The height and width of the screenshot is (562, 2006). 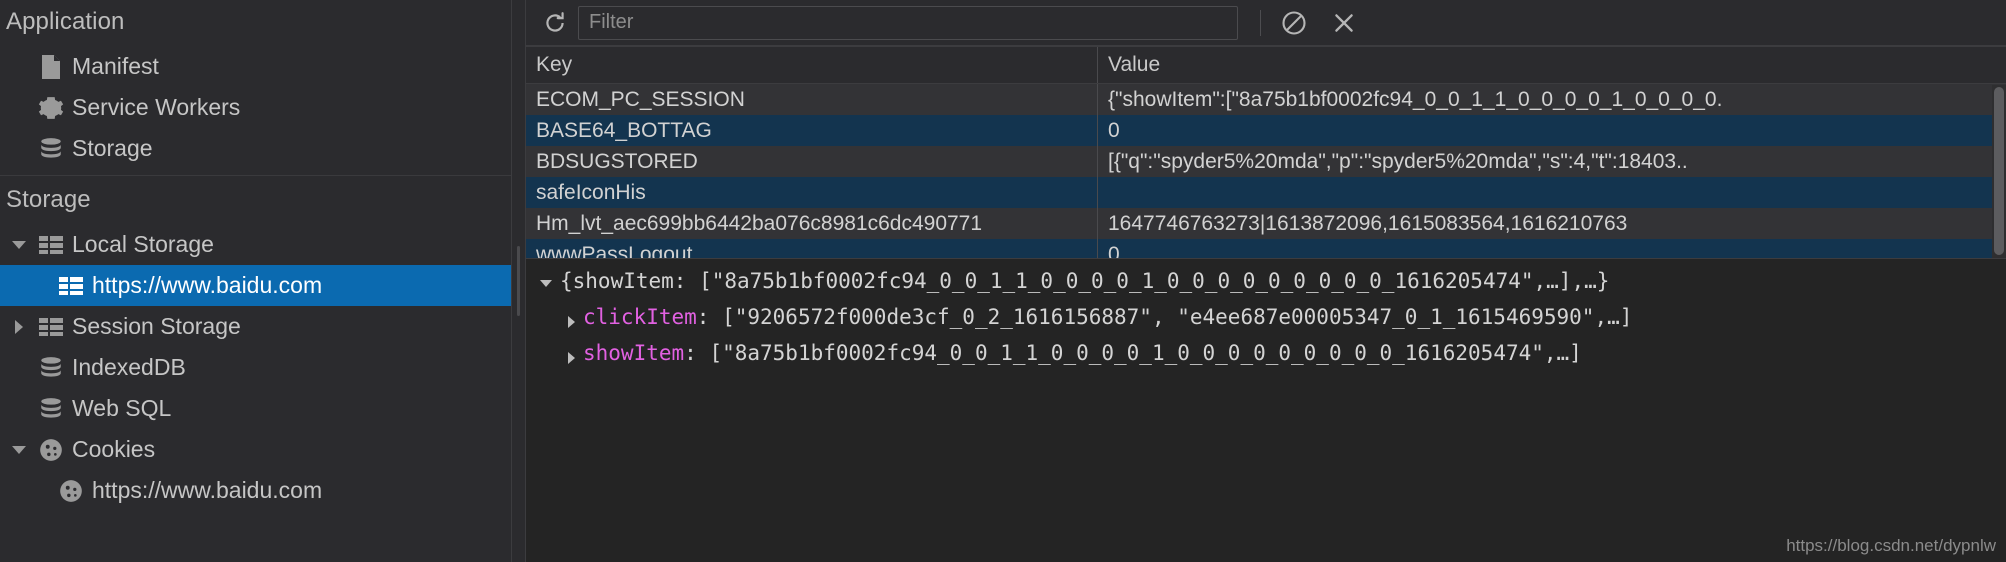 I want to click on panel-splitter, so click(x=519, y=281).